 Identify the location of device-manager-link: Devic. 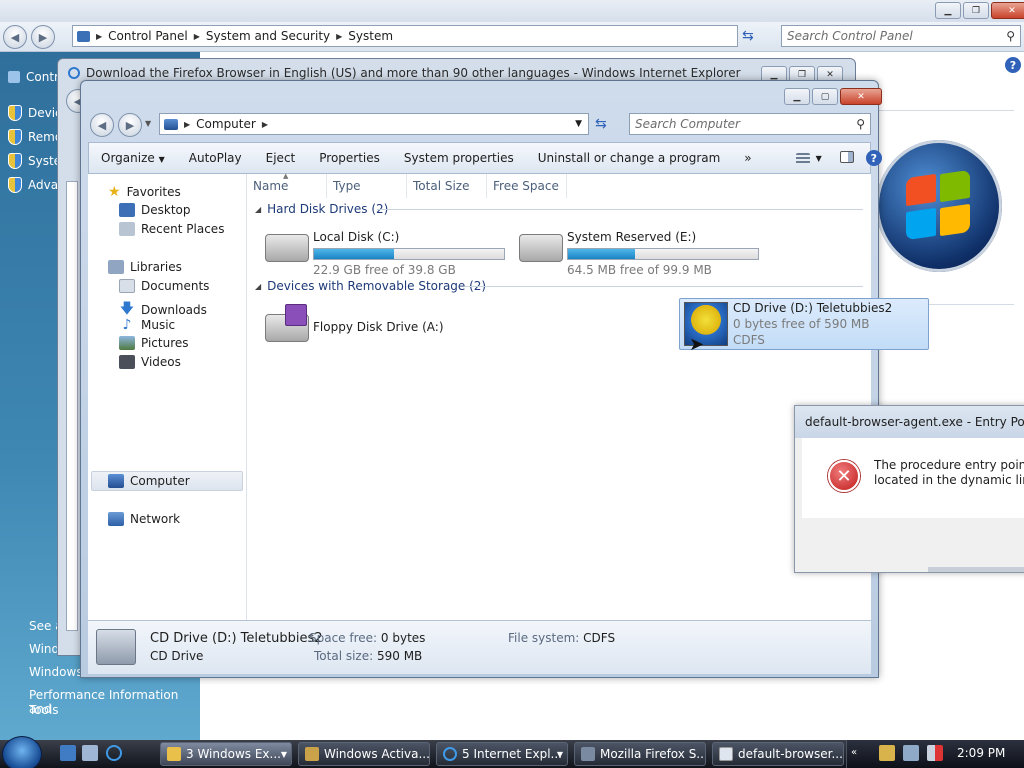
(35, 113).